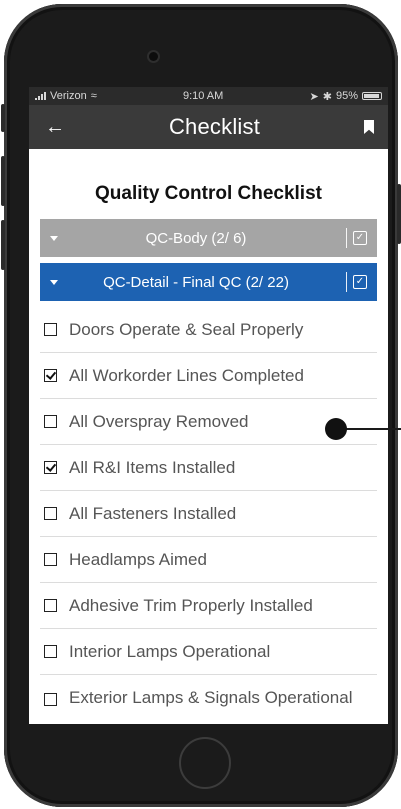  What do you see at coordinates (186, 375) in the screenshot?
I see `item-label: All Workorder Lines Completed` at bounding box center [186, 375].